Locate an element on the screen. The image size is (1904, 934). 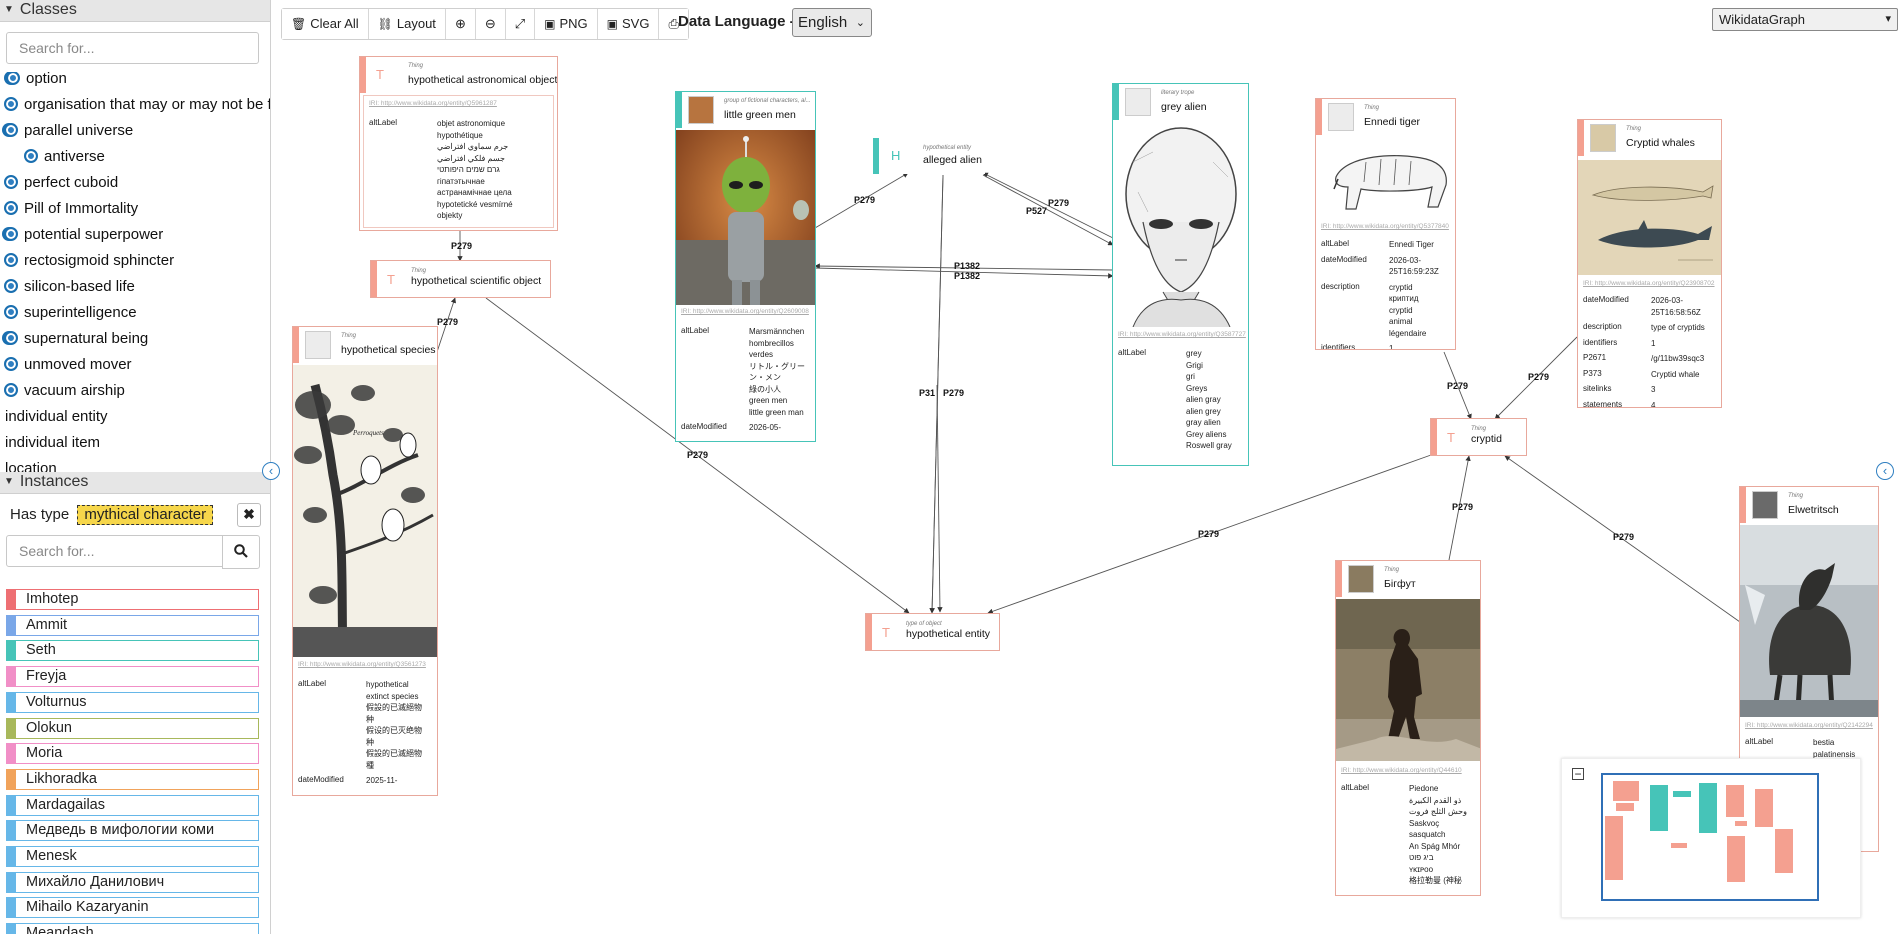
property-key: P2671 is located at coordinates (1595, 357).